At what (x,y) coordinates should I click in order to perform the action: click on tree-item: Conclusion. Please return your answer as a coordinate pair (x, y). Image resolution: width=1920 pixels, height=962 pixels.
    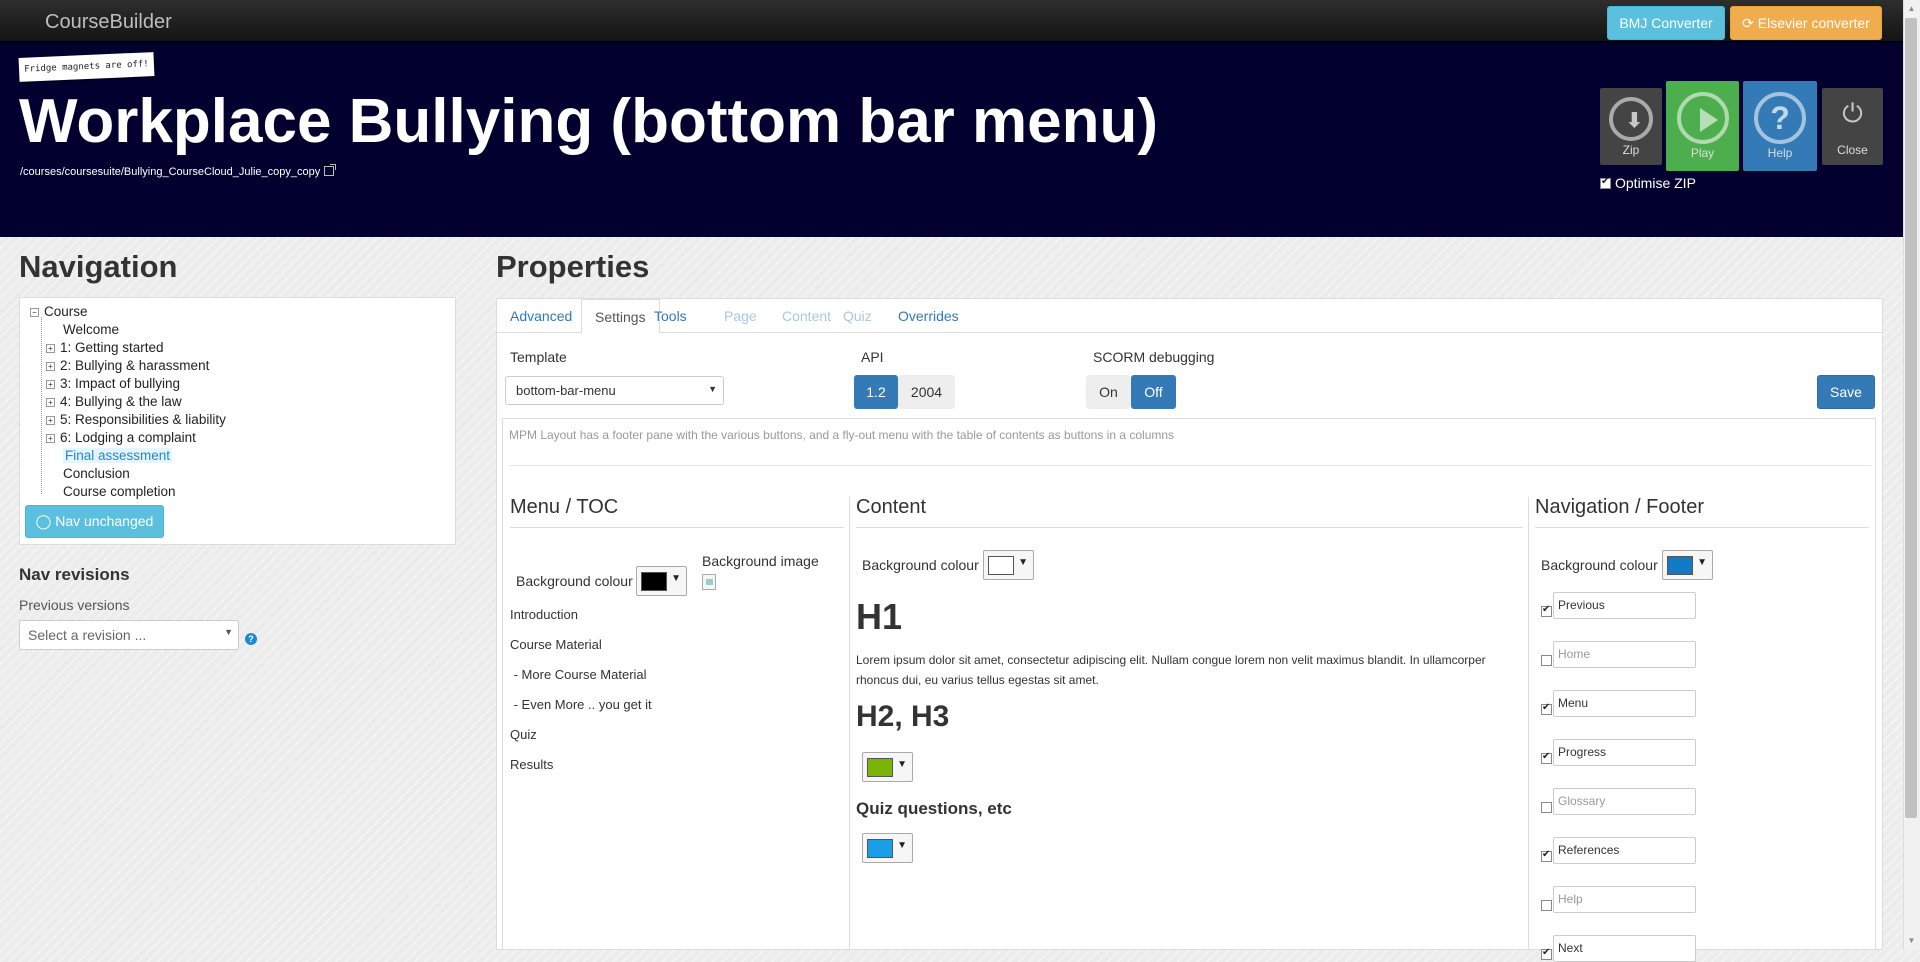
    Looking at the image, I should click on (128, 474).